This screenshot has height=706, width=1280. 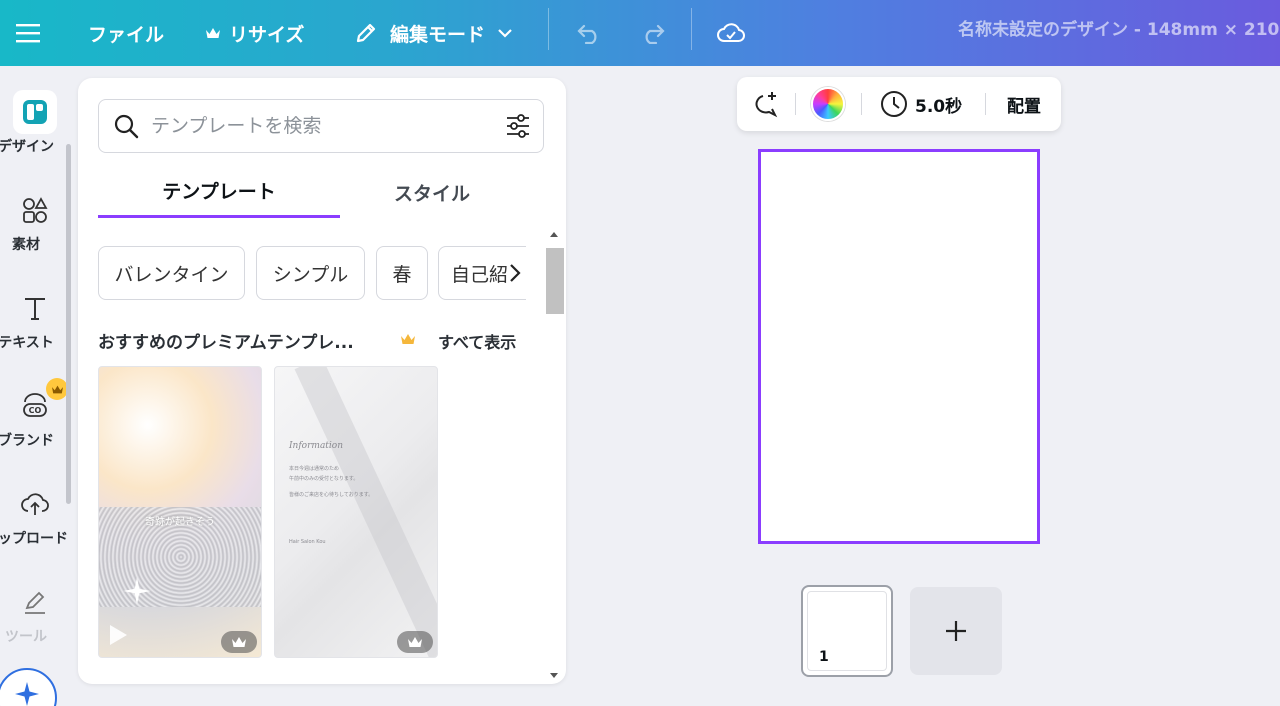 What do you see at coordinates (555, 281) in the screenshot?
I see `panel-scrollbar-thumb` at bounding box center [555, 281].